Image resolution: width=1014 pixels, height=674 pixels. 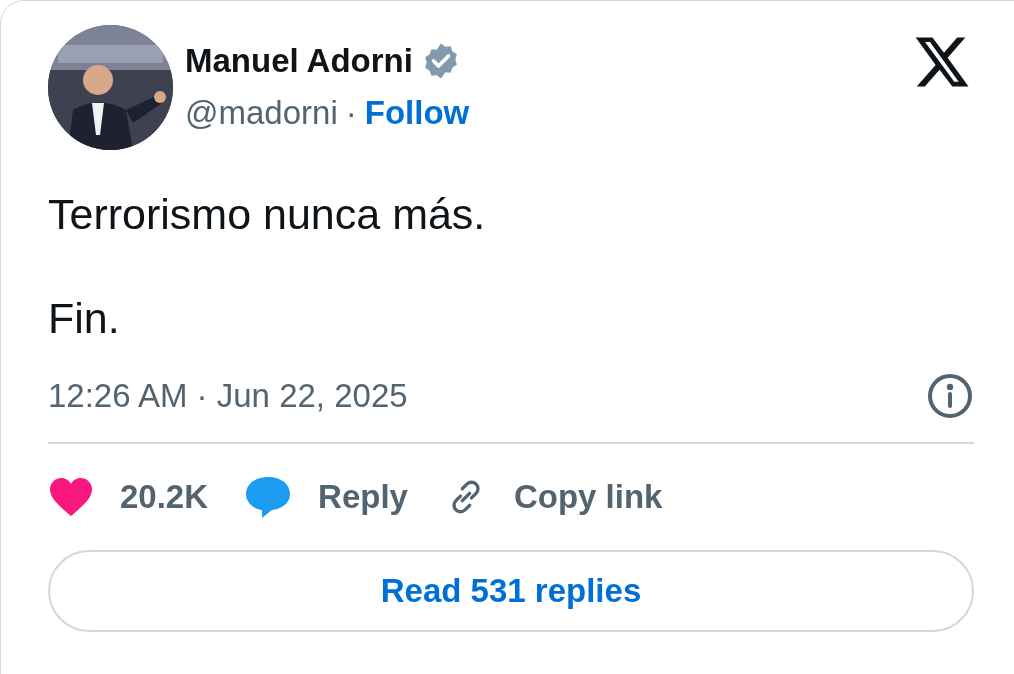 What do you see at coordinates (950, 396) in the screenshot?
I see `info-icon` at bounding box center [950, 396].